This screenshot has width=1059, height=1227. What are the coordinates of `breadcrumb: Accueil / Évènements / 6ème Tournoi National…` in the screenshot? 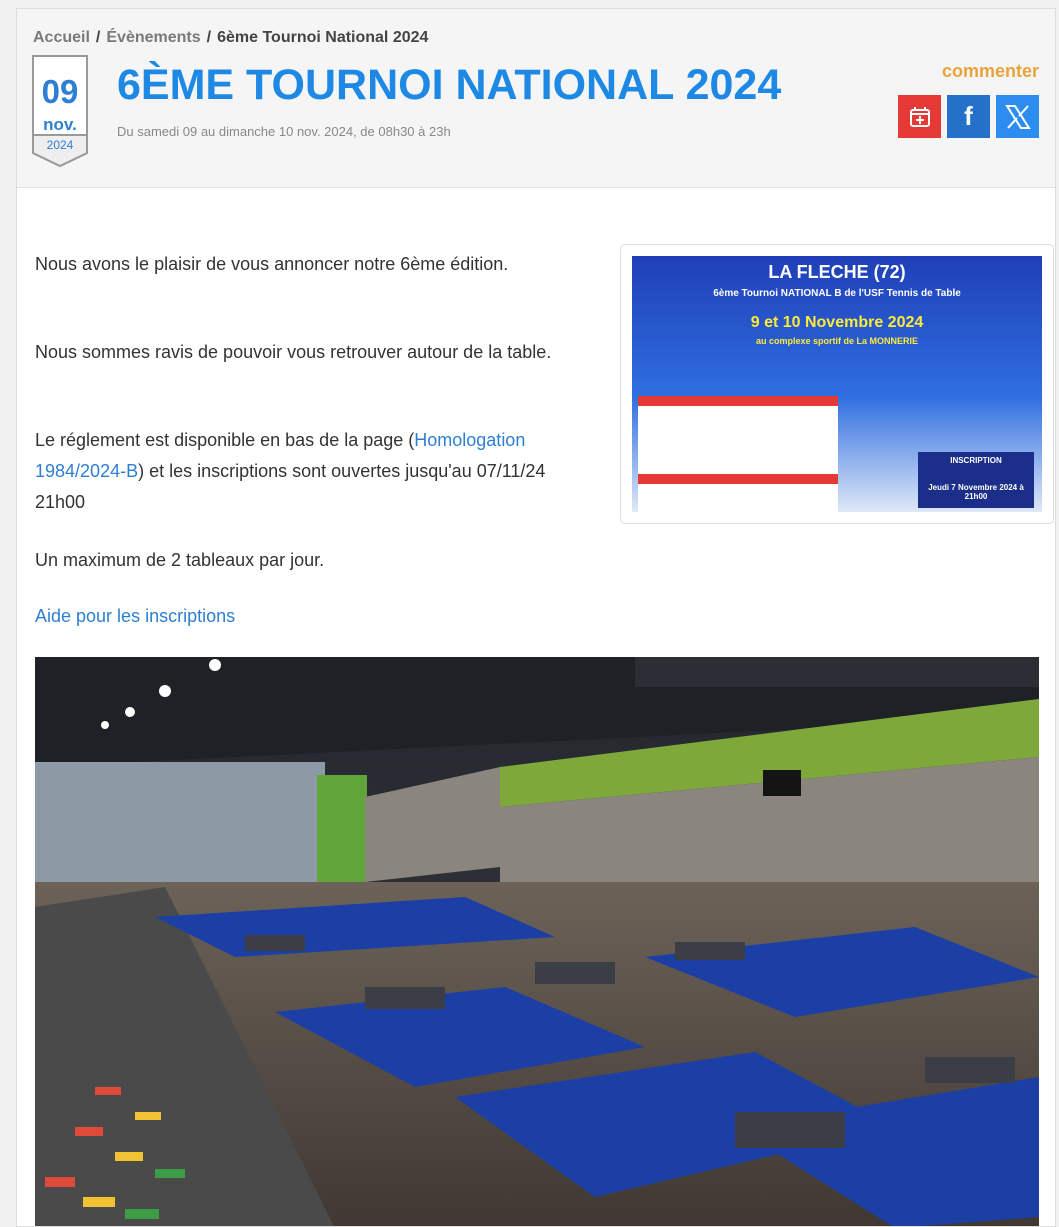 It's located at (230, 38).